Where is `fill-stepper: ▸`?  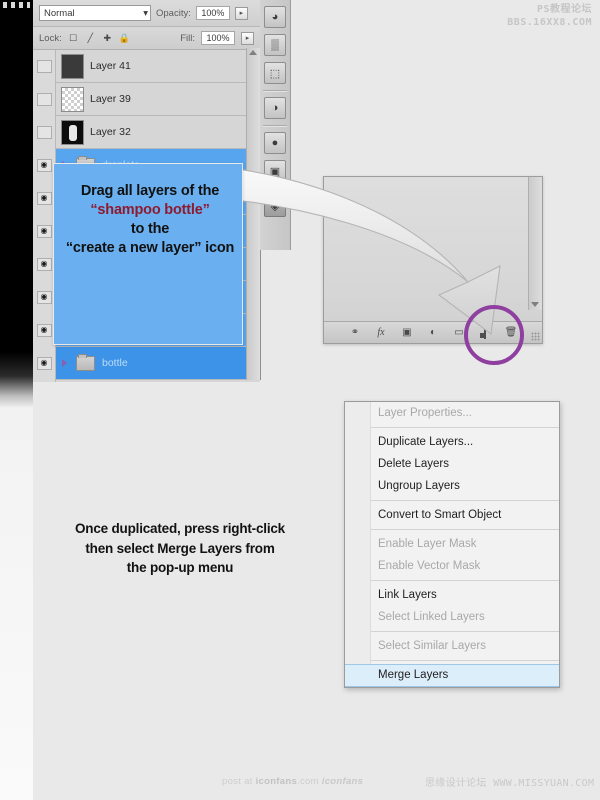 fill-stepper: ▸ is located at coordinates (247, 38).